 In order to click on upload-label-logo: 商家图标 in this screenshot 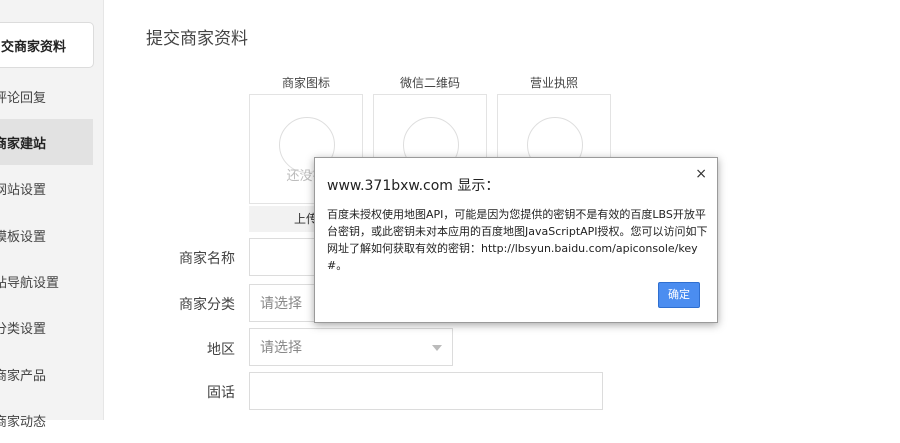, I will do `click(305, 83)`.